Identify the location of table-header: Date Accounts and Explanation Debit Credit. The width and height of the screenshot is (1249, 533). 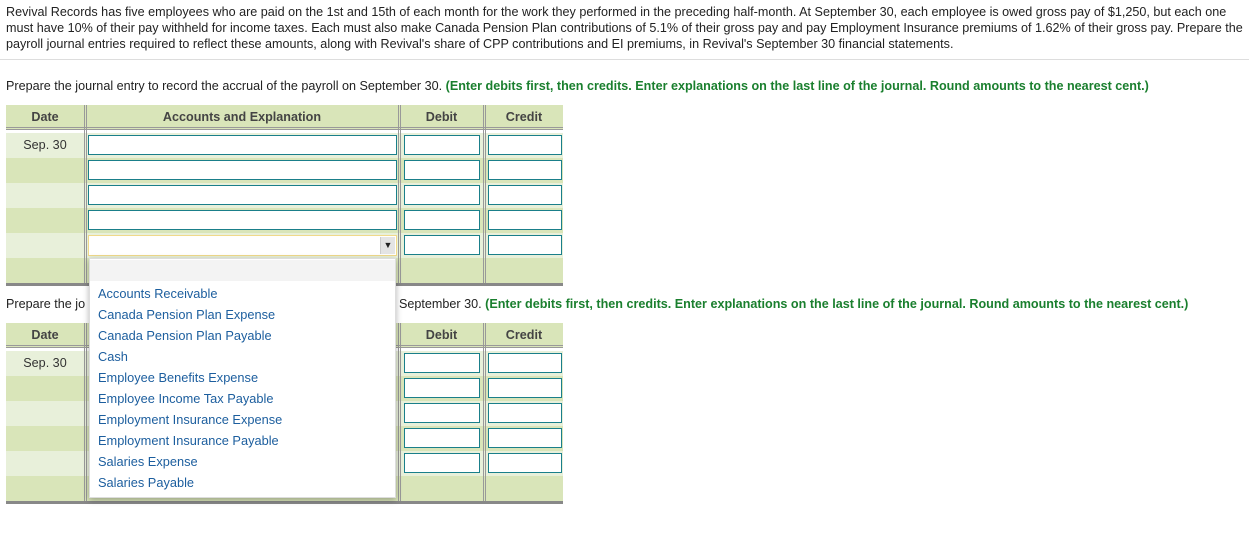
(284, 117).